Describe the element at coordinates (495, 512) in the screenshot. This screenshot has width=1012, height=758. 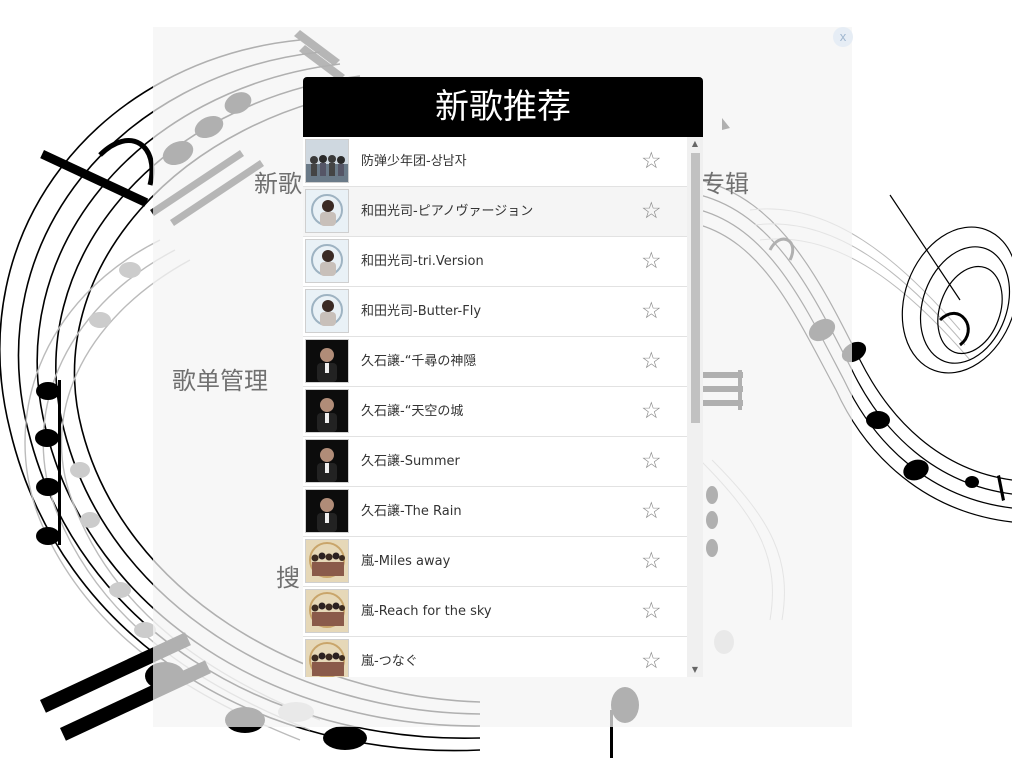
I see `song-item: 久石譲-The Rain ☆` at that location.